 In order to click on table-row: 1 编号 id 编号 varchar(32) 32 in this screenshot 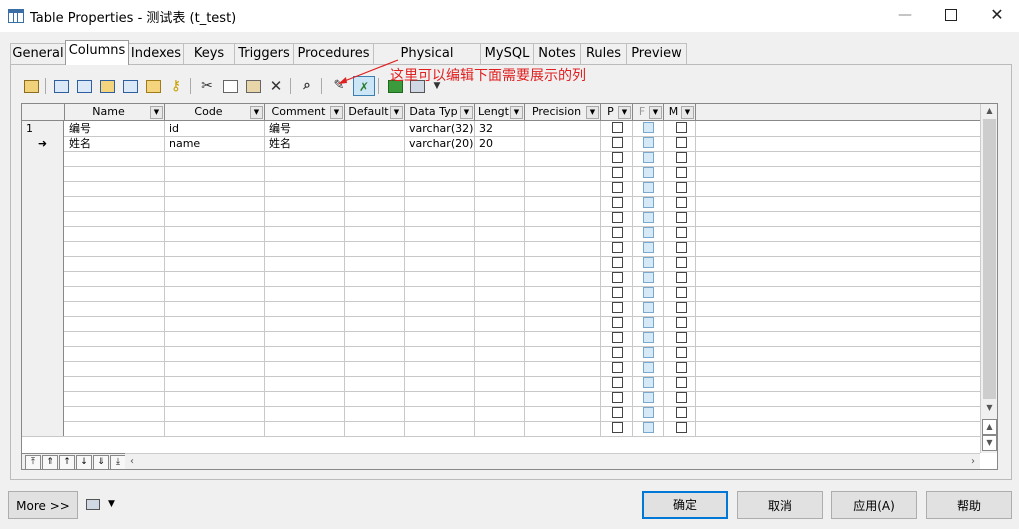, I will do `click(502, 129)`.